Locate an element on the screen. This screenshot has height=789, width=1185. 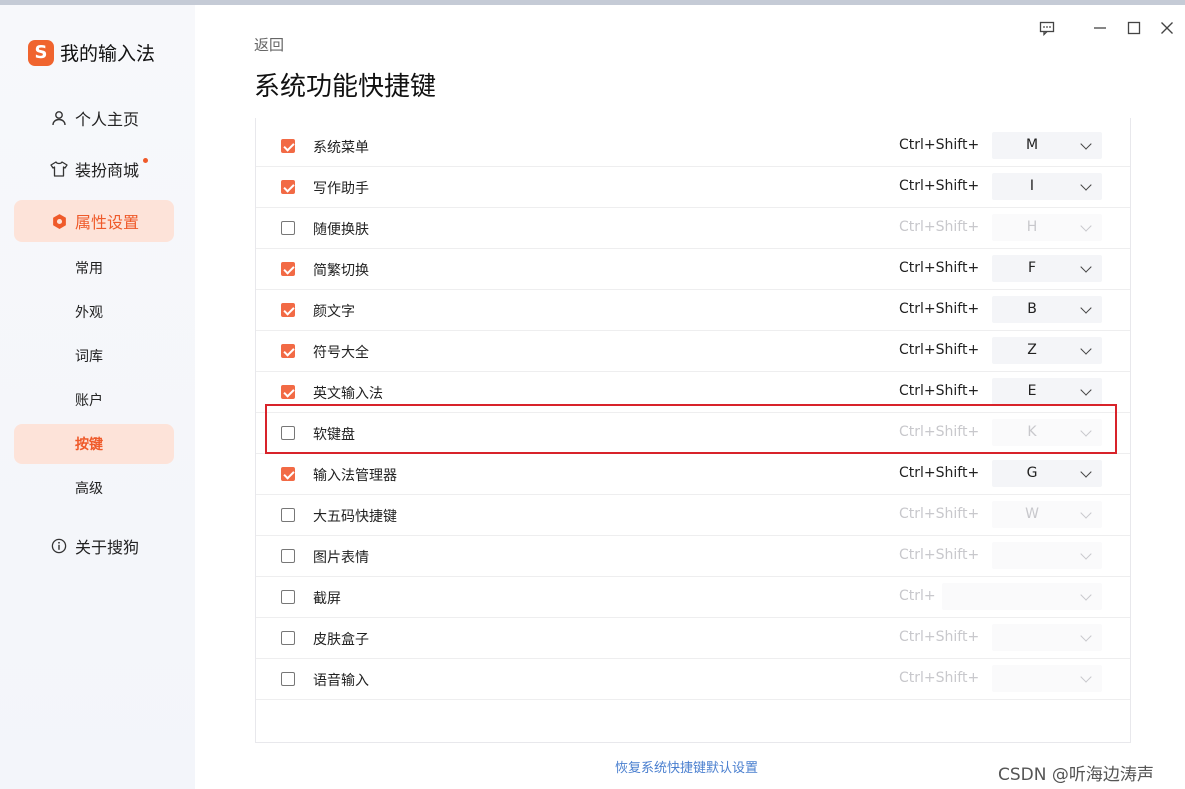
shortcut-label: 写作助手 is located at coordinates (341, 189).